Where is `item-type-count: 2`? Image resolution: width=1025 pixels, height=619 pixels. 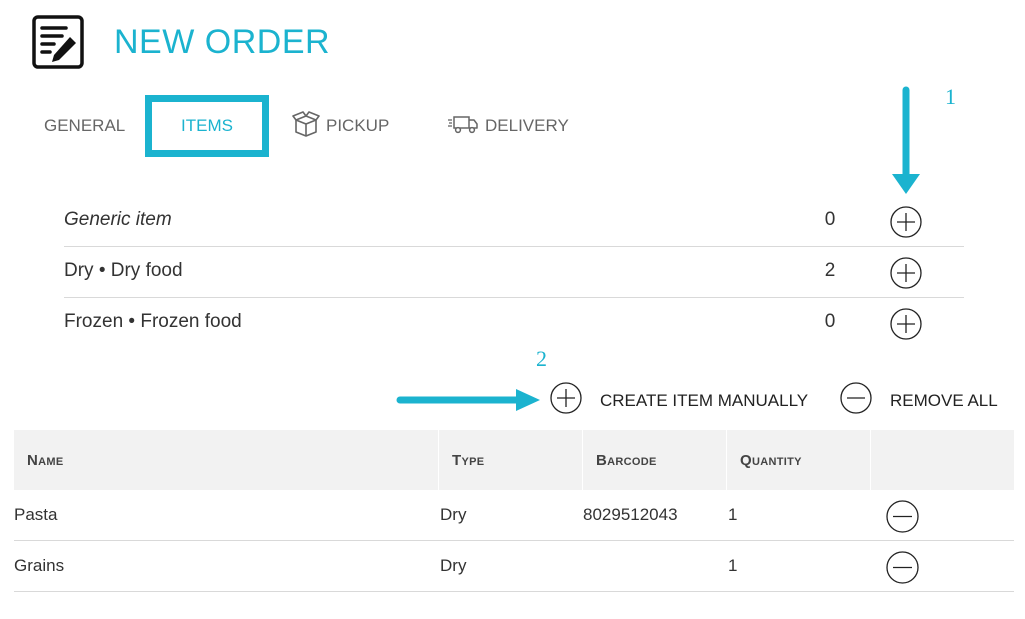
item-type-count: 2 is located at coordinates (830, 270).